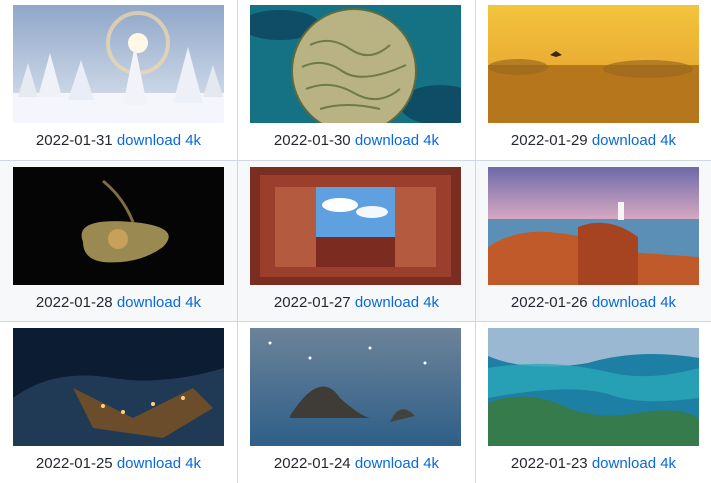 The width and height of the screenshot is (711, 483). Describe the element at coordinates (593, 64) in the screenshot. I see `wallpaper-thumbnail-golden-meadow` at that location.